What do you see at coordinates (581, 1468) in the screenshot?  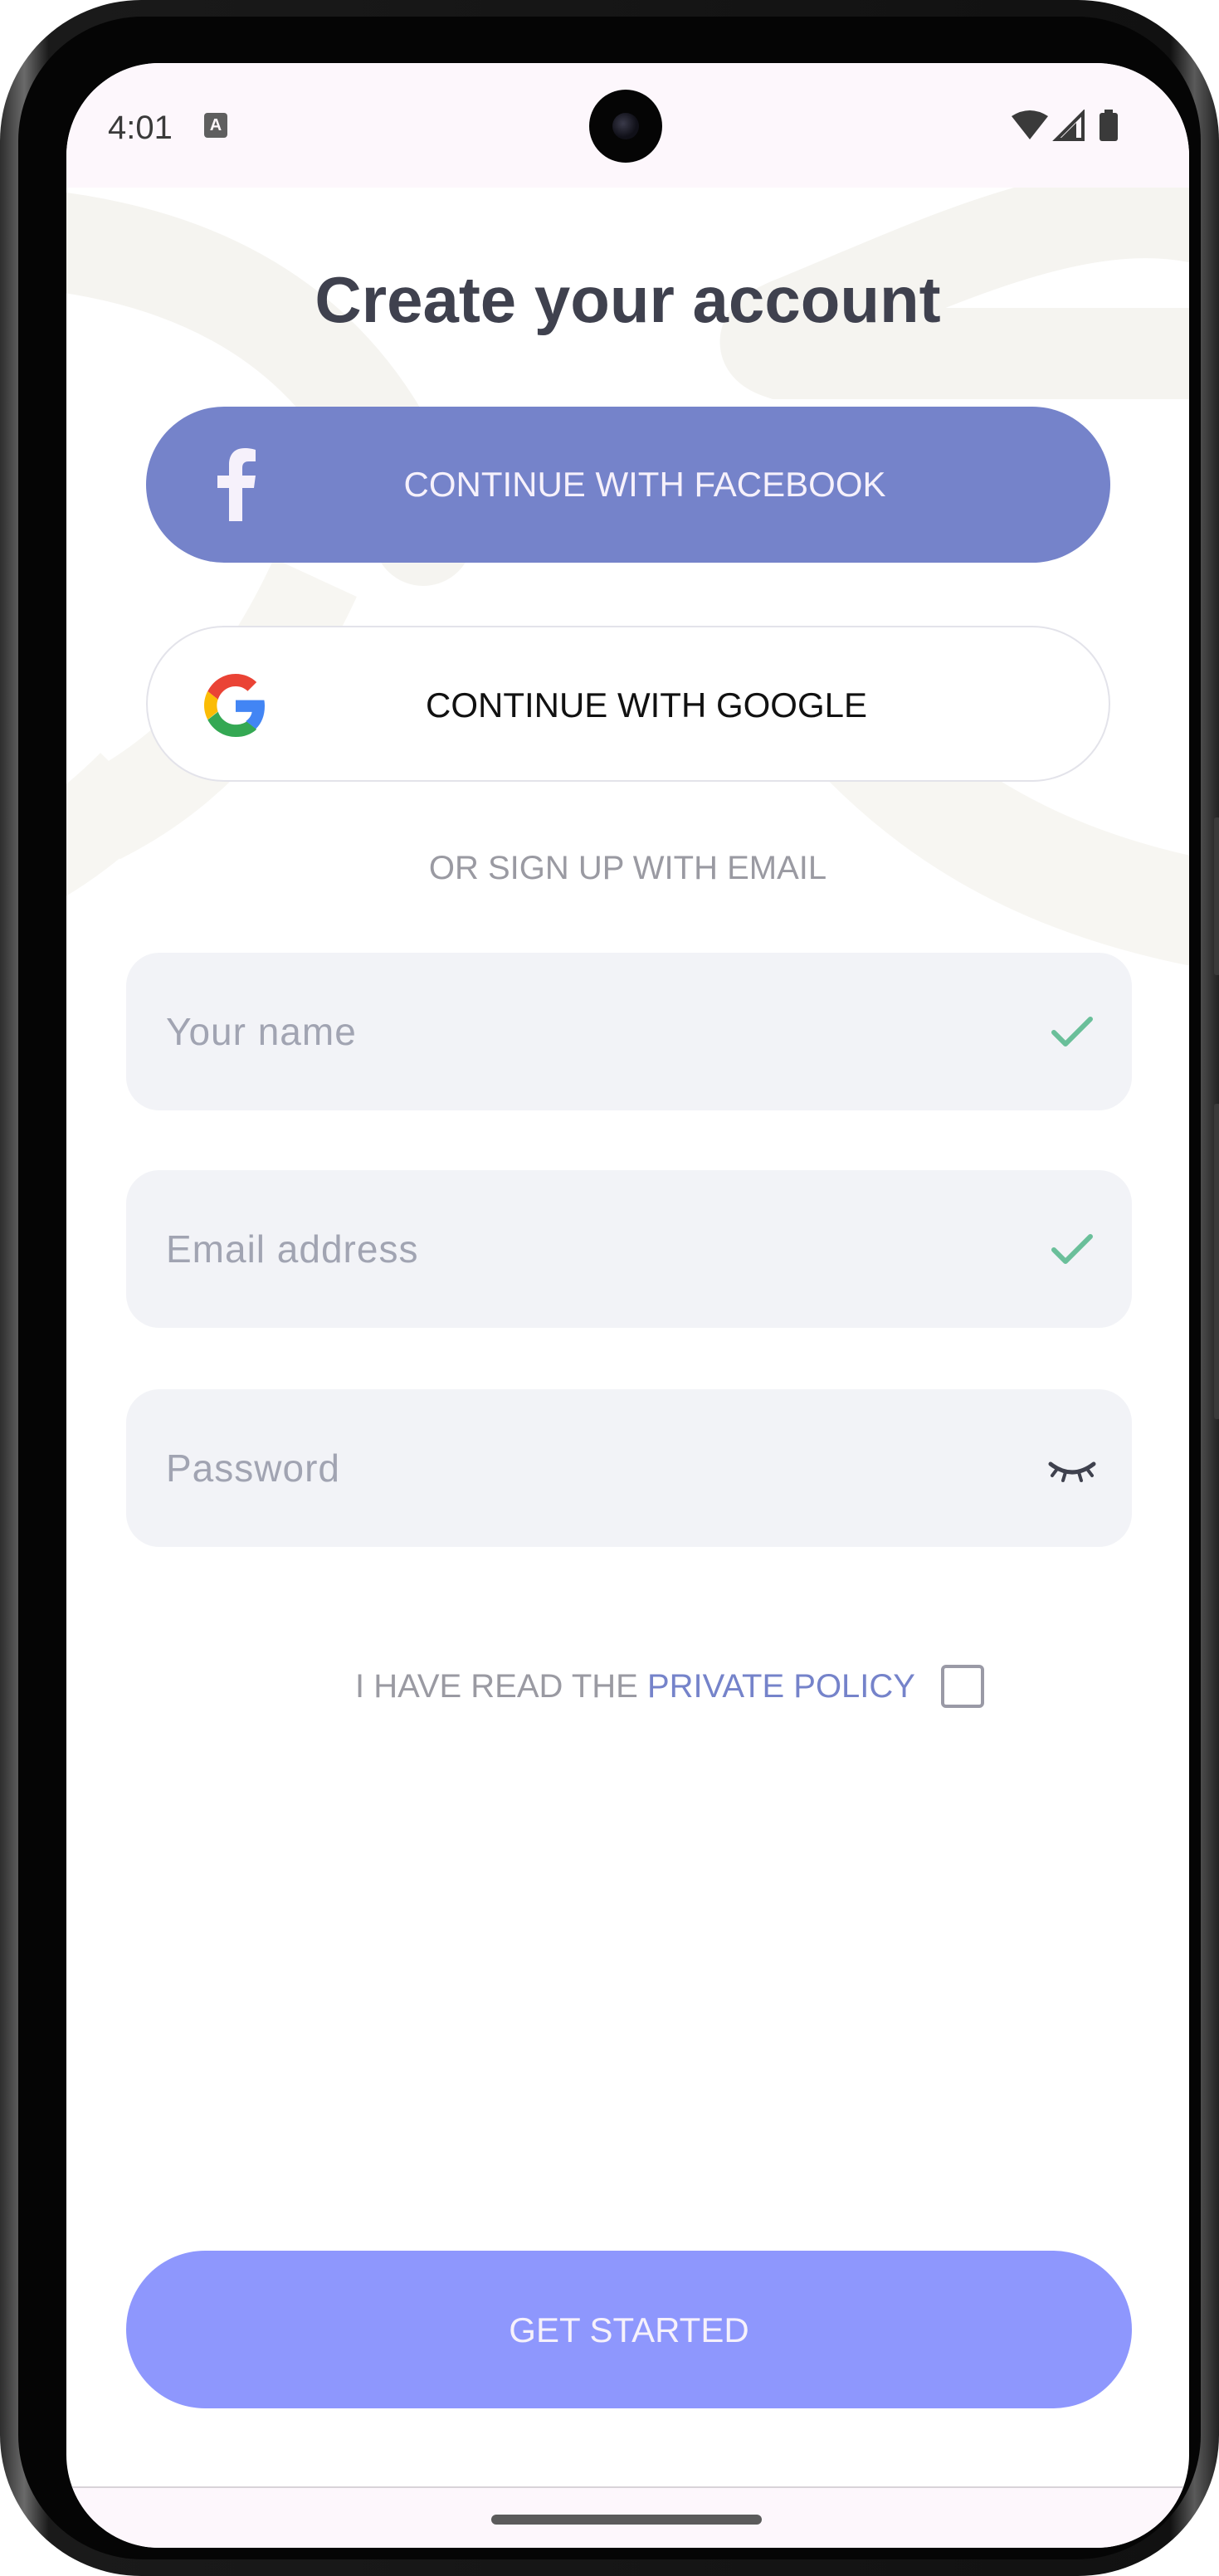 I see `password-input` at bounding box center [581, 1468].